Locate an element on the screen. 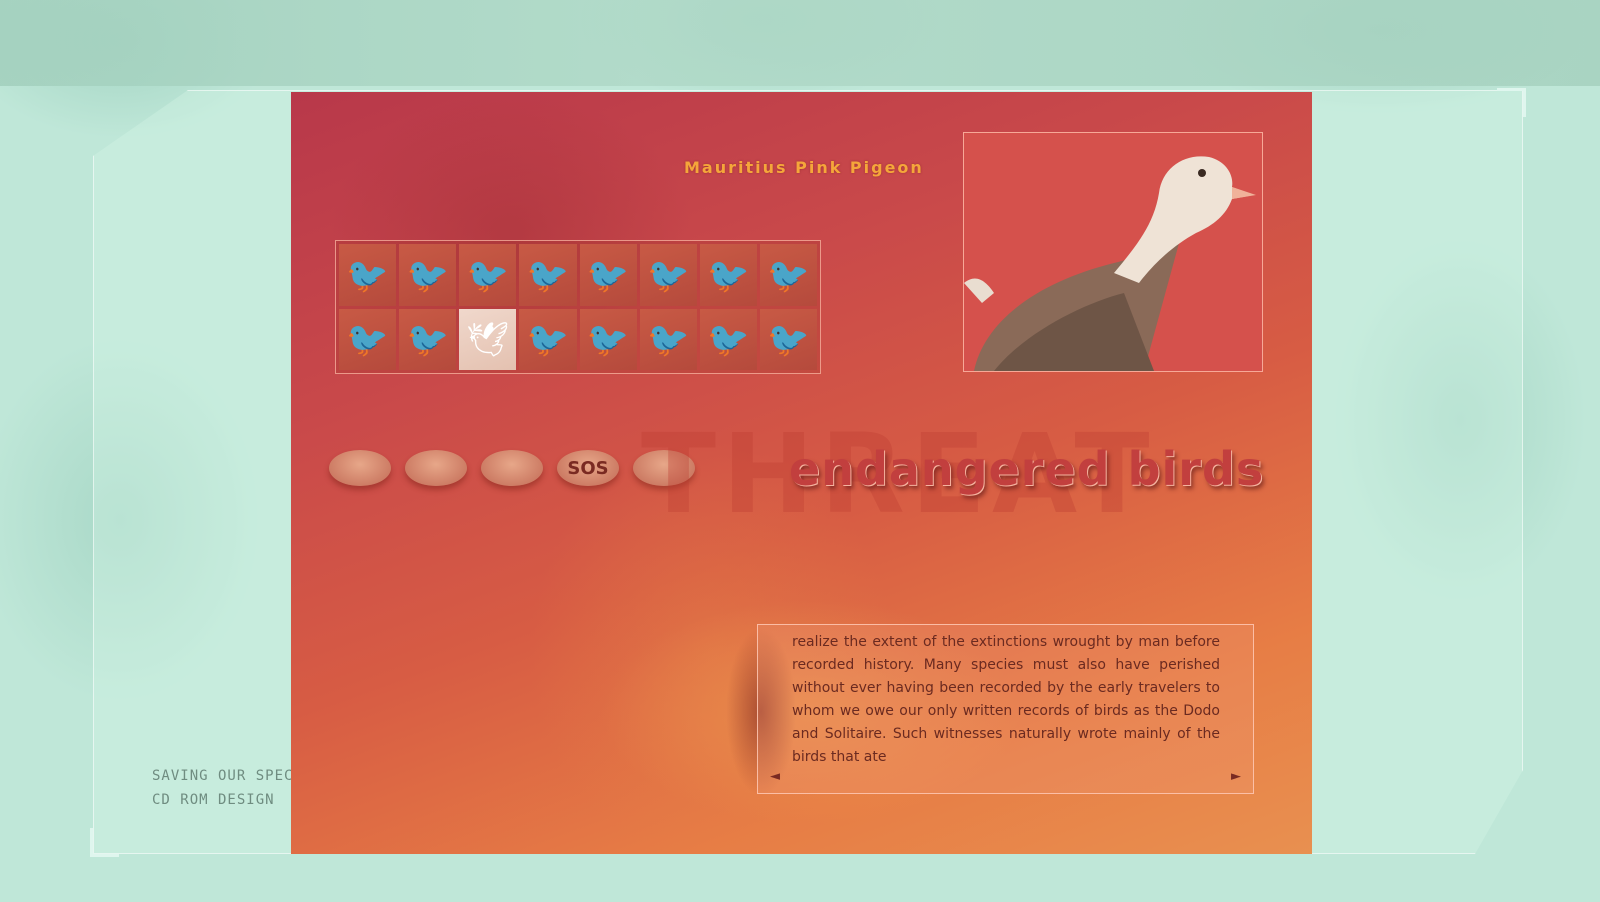  bird-photo is located at coordinates (1113, 252).